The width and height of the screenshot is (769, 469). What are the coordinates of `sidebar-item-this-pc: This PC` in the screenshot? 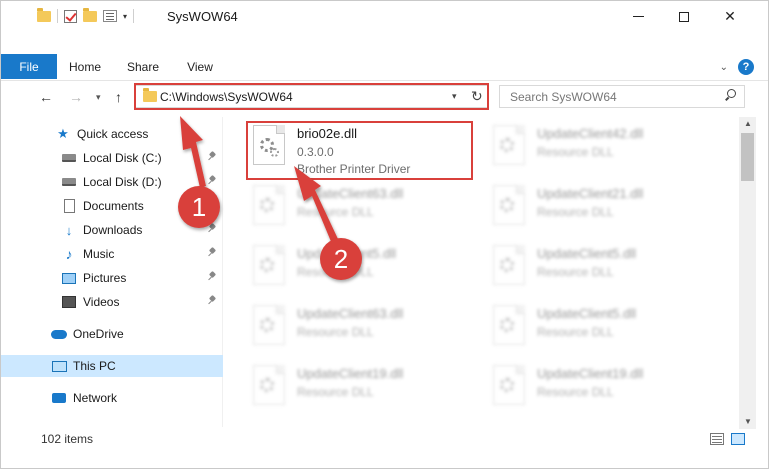 It's located at (112, 366).